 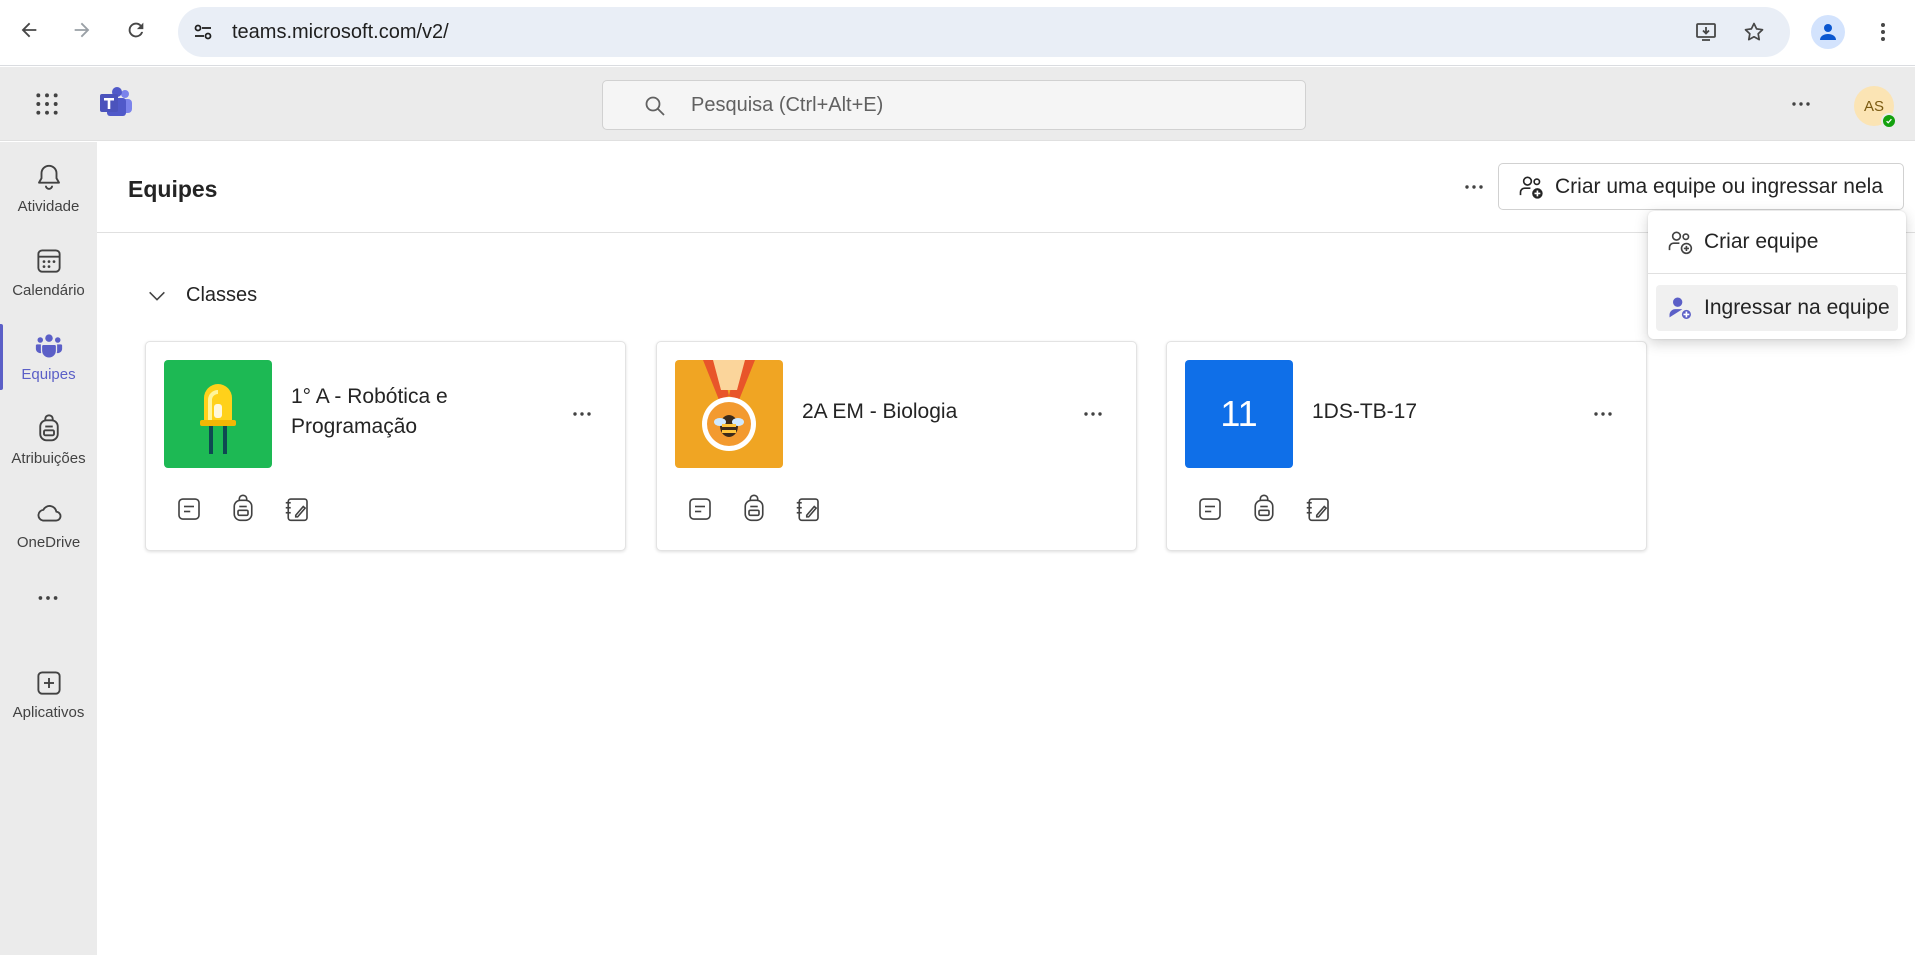 What do you see at coordinates (369, 411) in the screenshot?
I see `team-name: 1° A - Robótica e Programação` at bounding box center [369, 411].